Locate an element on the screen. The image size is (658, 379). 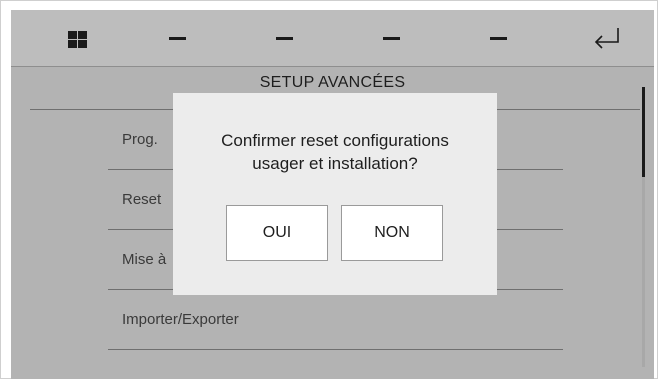
top-bar-divider is located at coordinates (332, 66).